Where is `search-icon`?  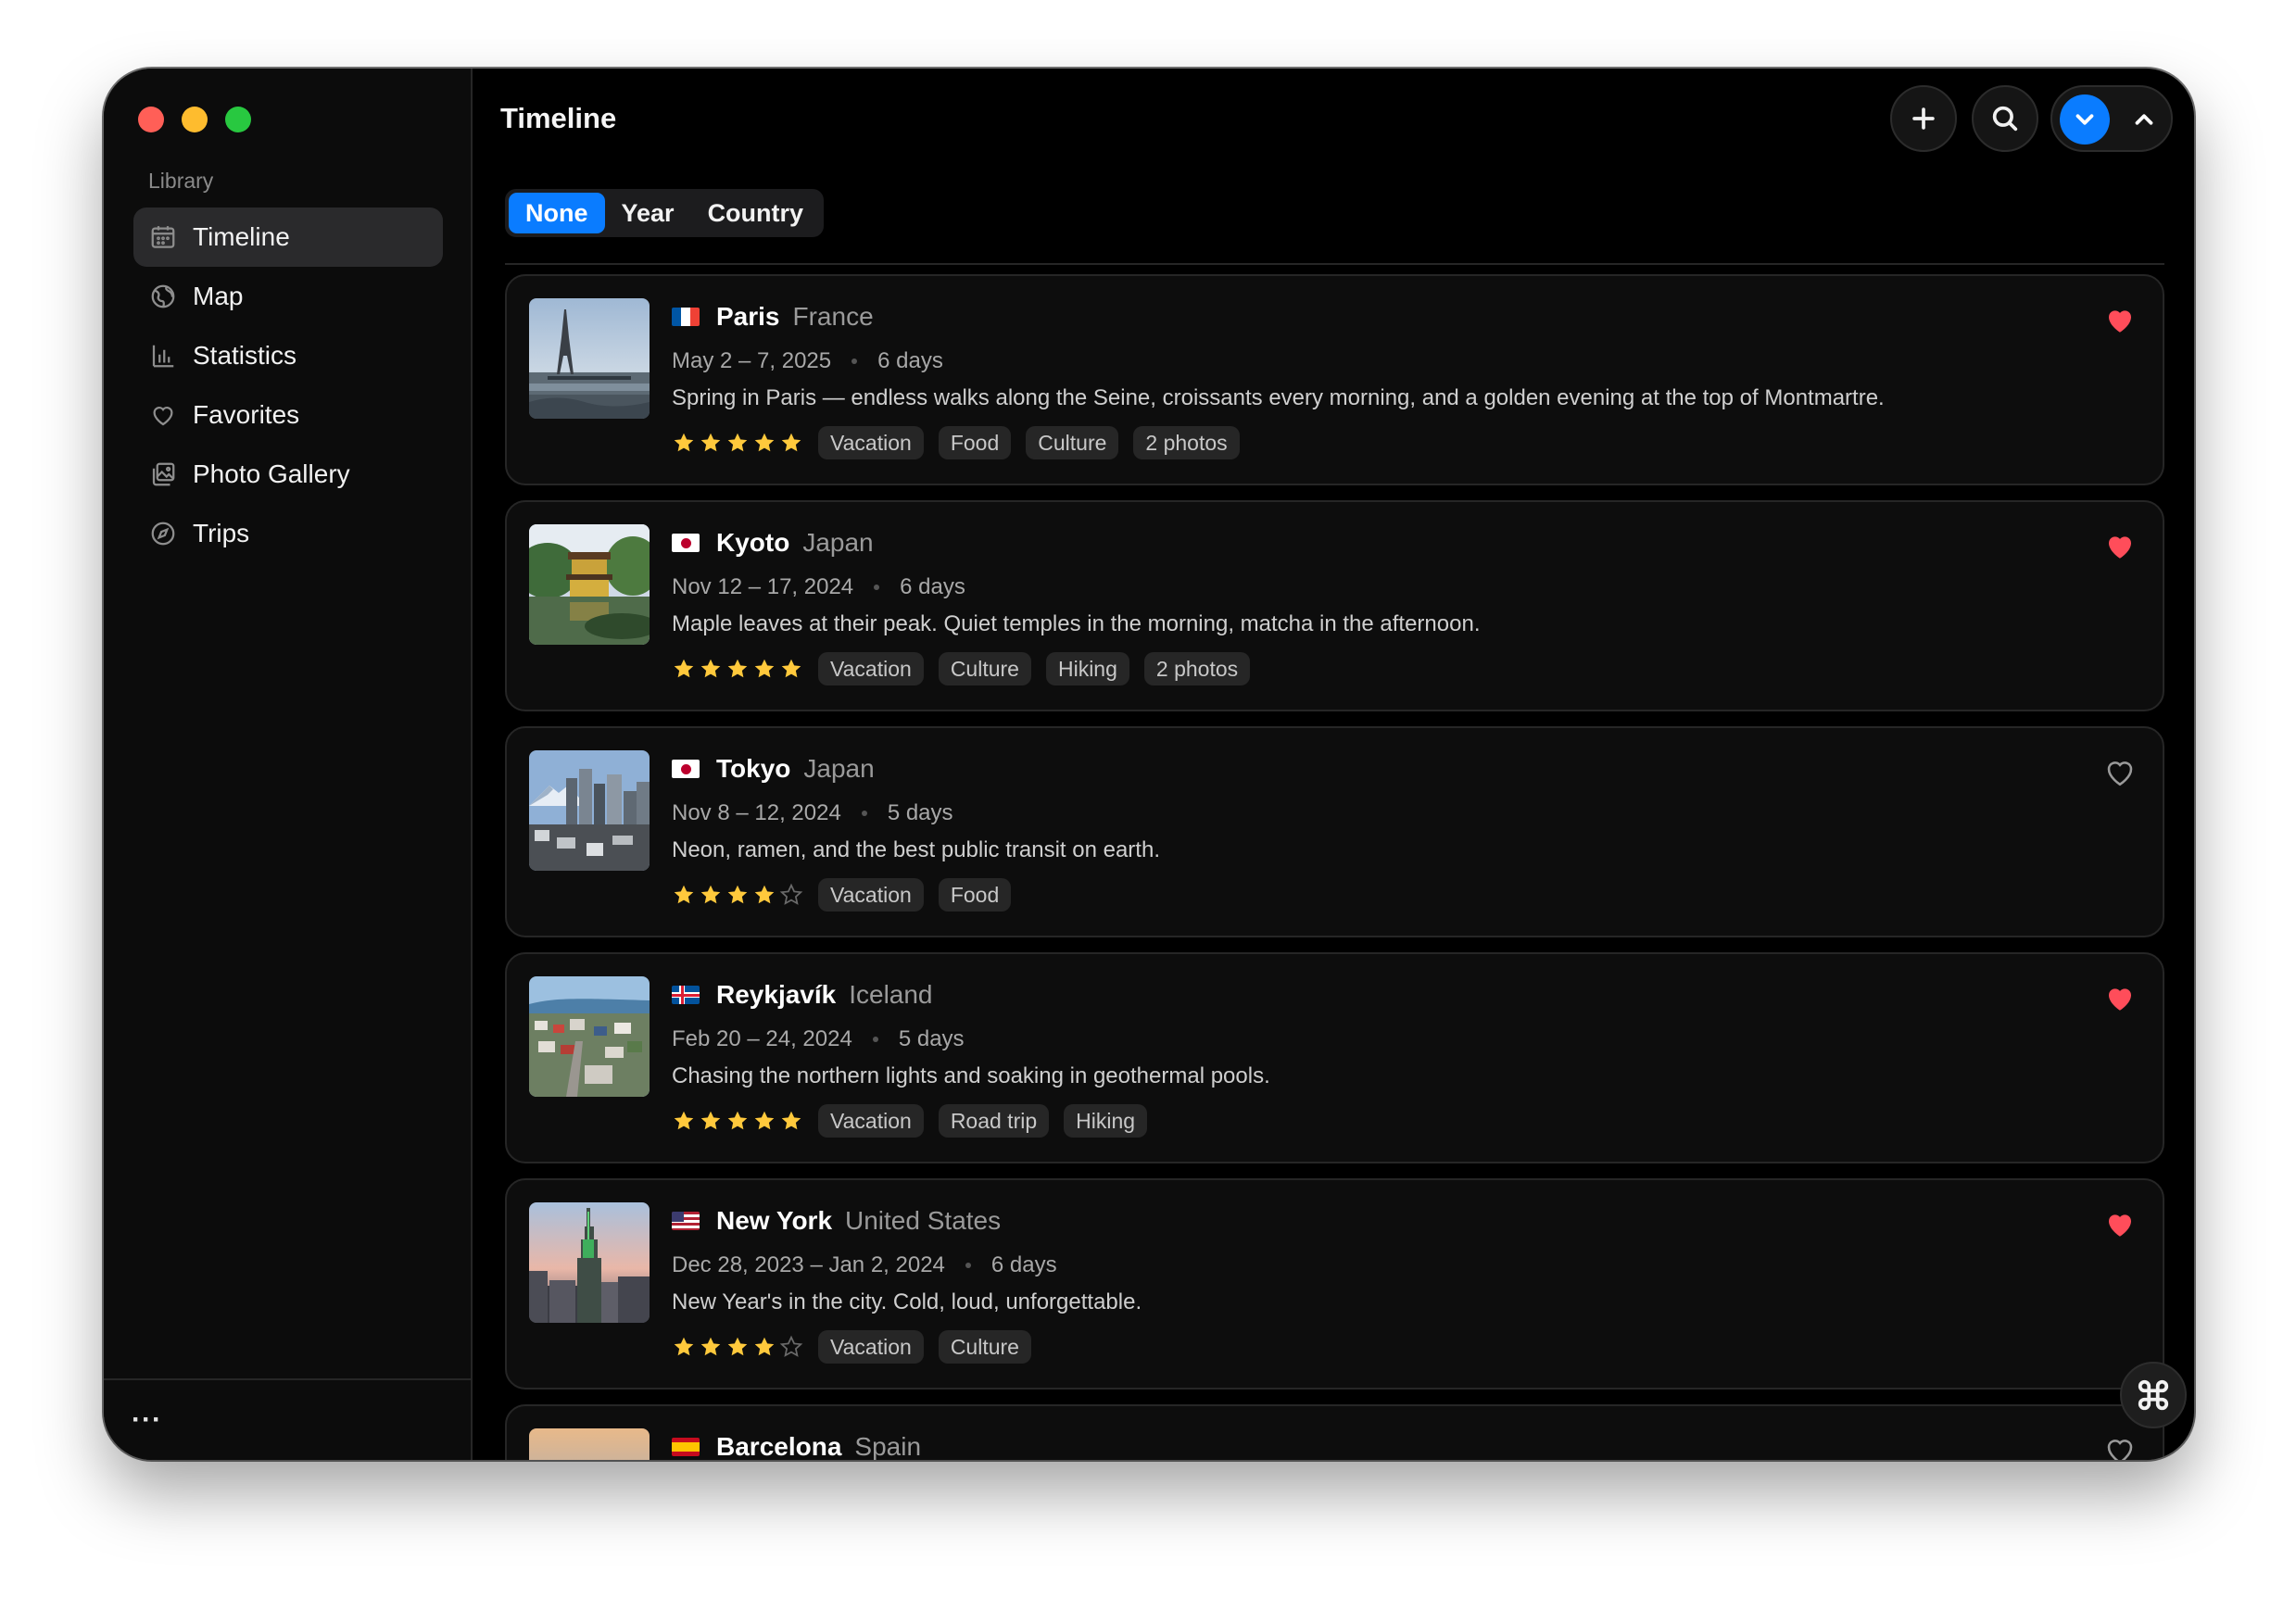
search-icon is located at coordinates (2005, 119).